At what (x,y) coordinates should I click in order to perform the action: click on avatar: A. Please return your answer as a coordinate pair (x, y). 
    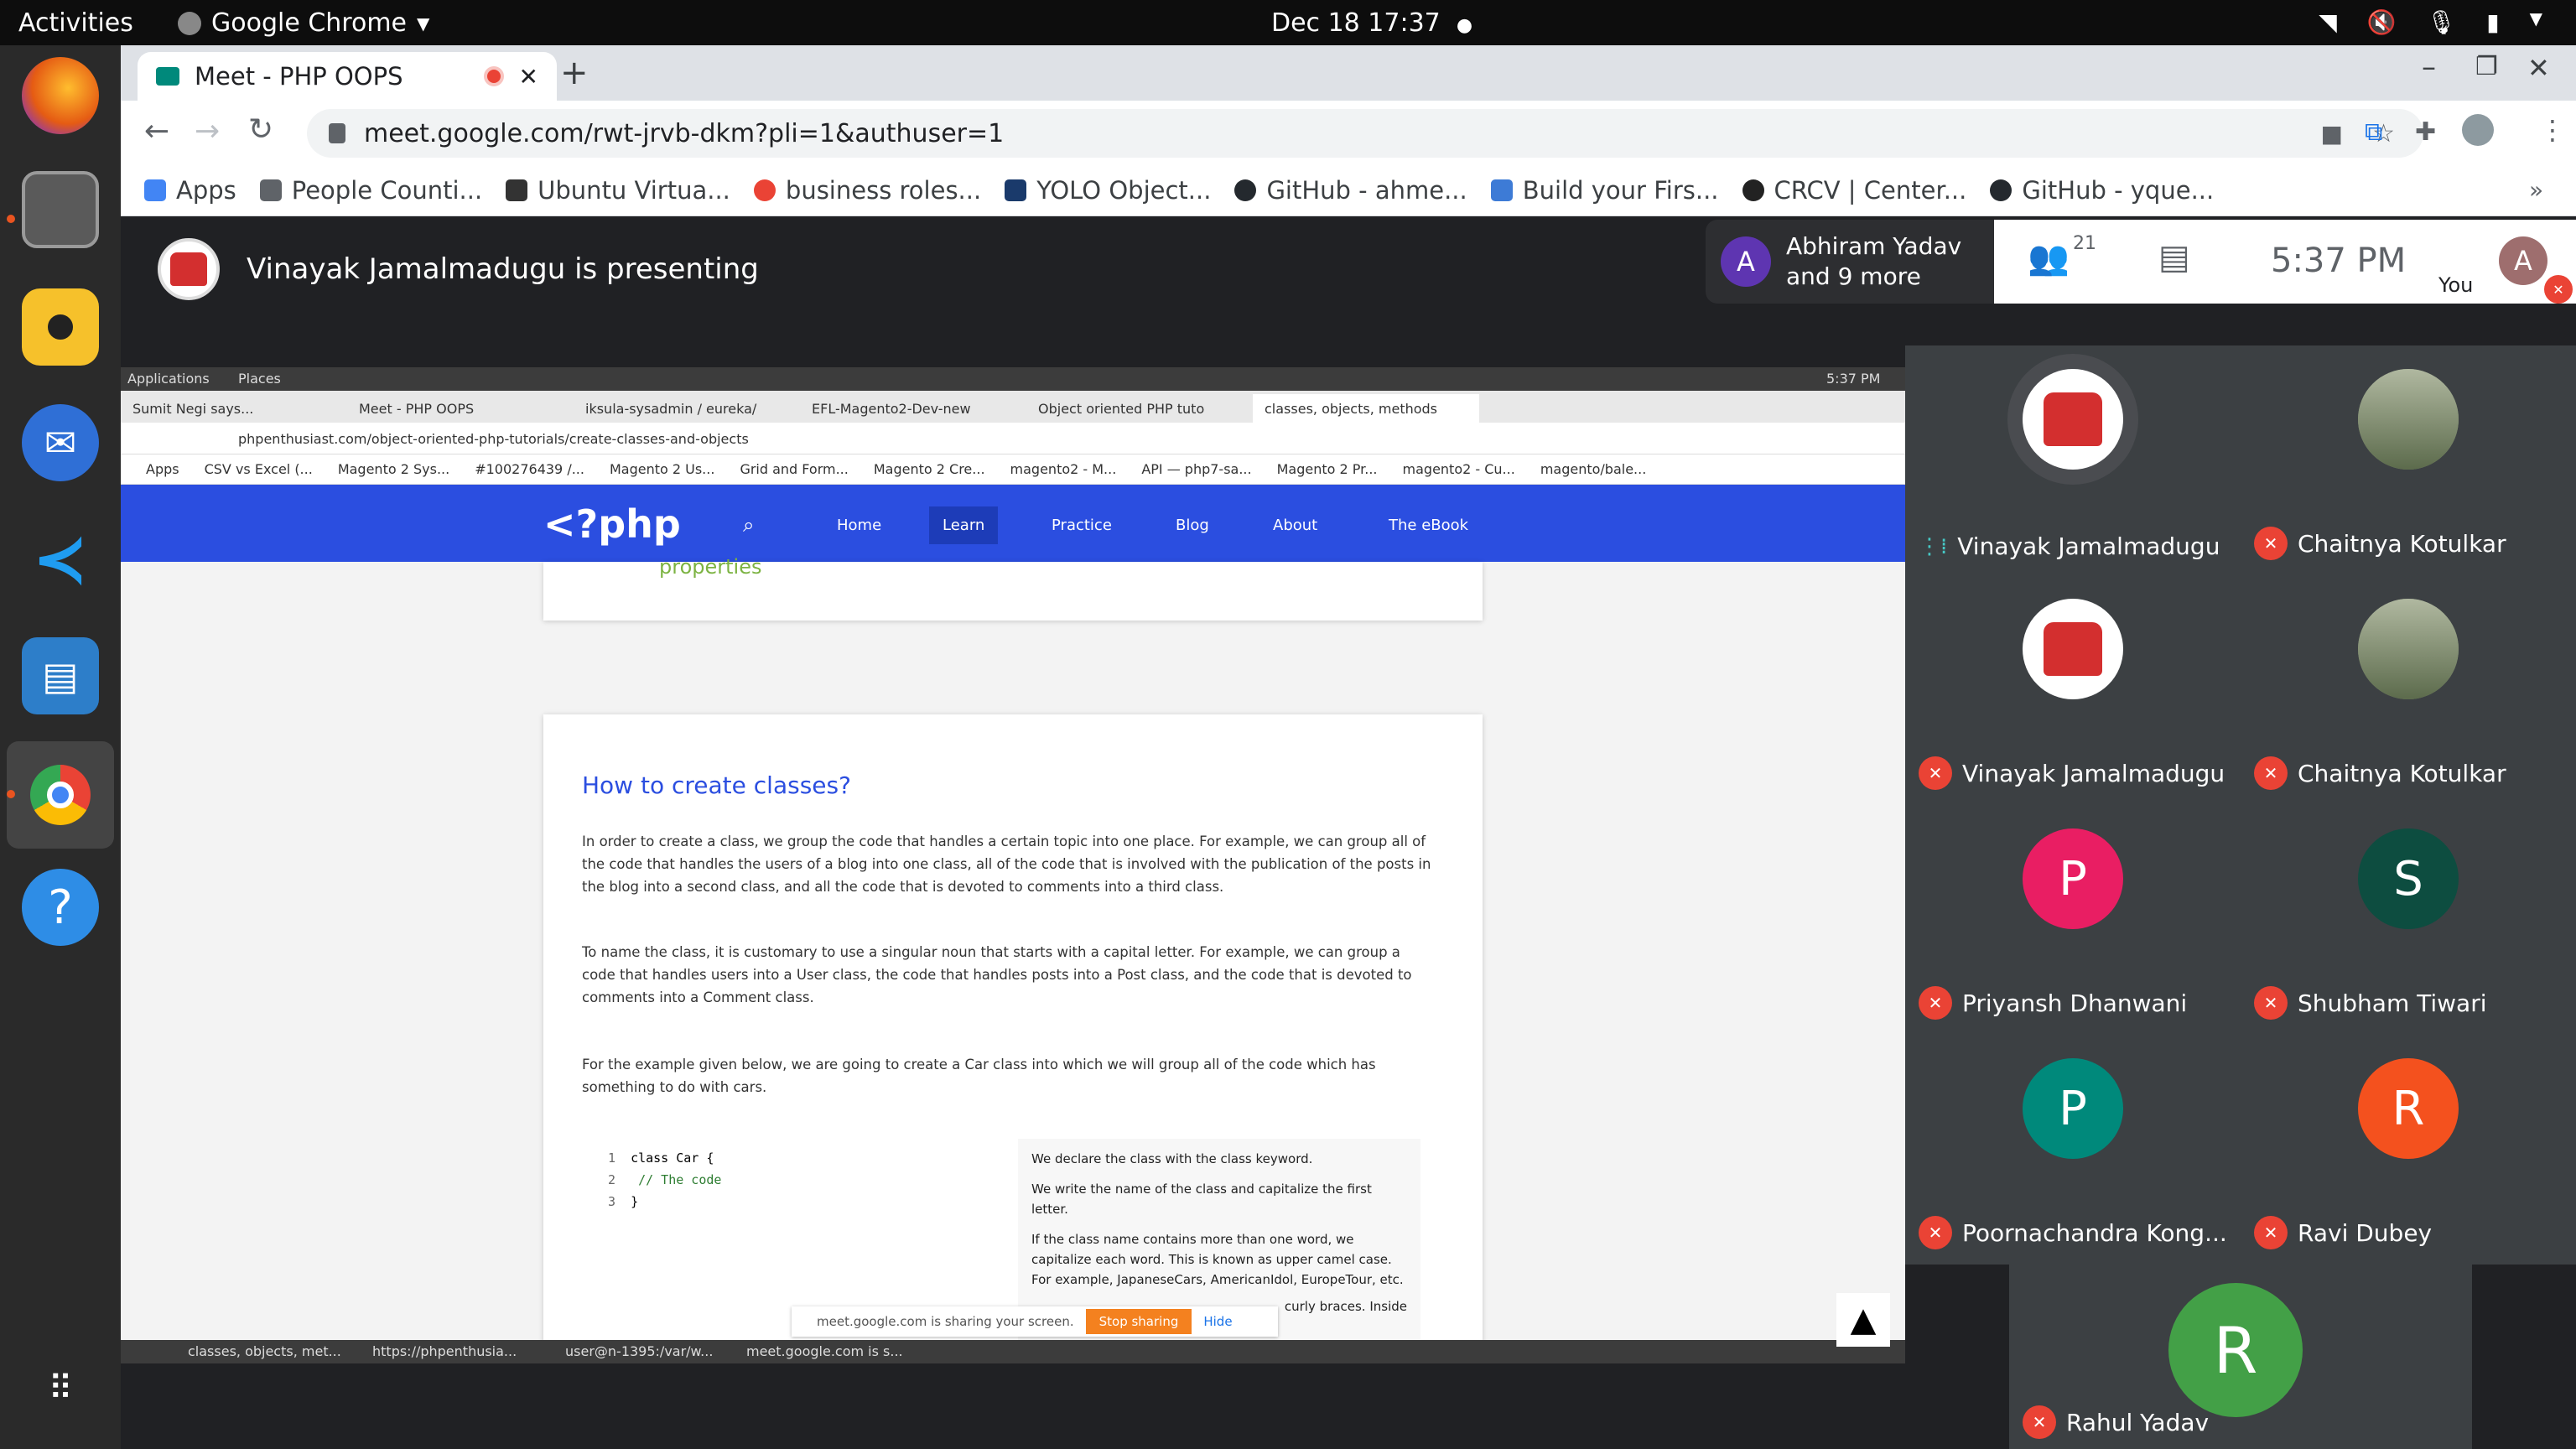
    Looking at the image, I should click on (1746, 261).